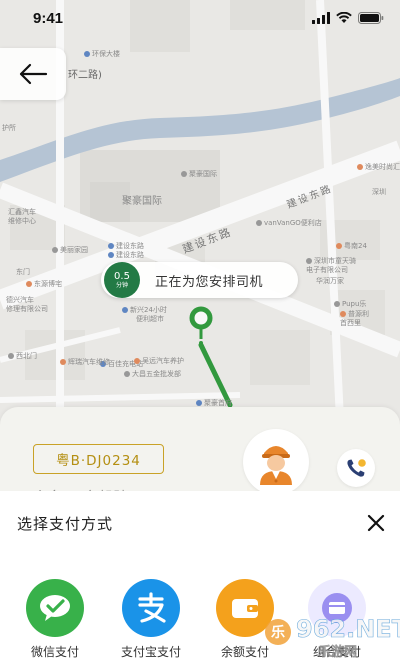 This screenshot has width=400, height=661. Describe the element at coordinates (122, 276) in the screenshot. I see `wait-timer-value: 0.5` at that location.